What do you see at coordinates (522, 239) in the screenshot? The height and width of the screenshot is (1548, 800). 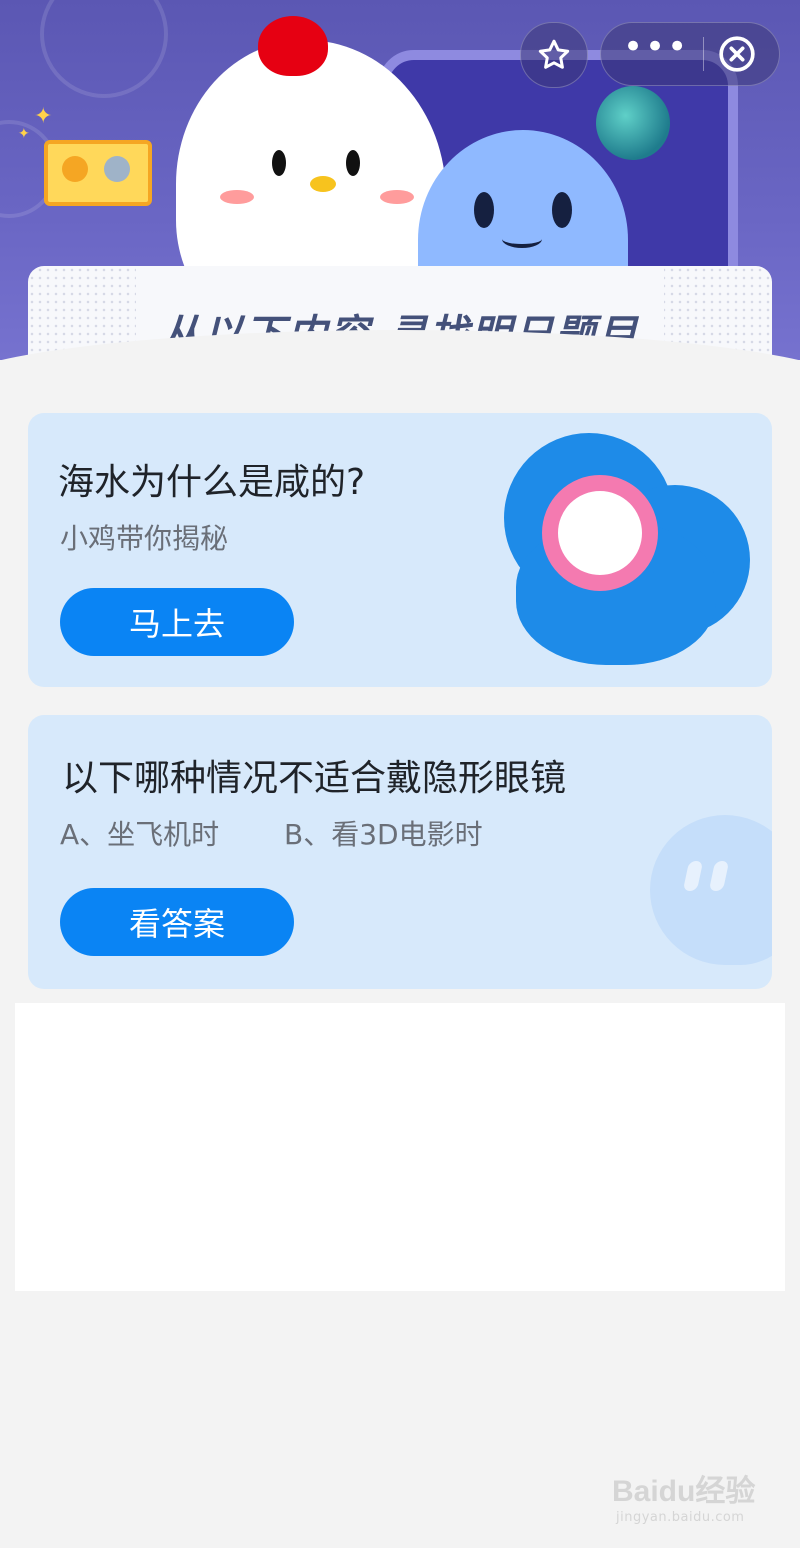 I see `alien-mouth` at bounding box center [522, 239].